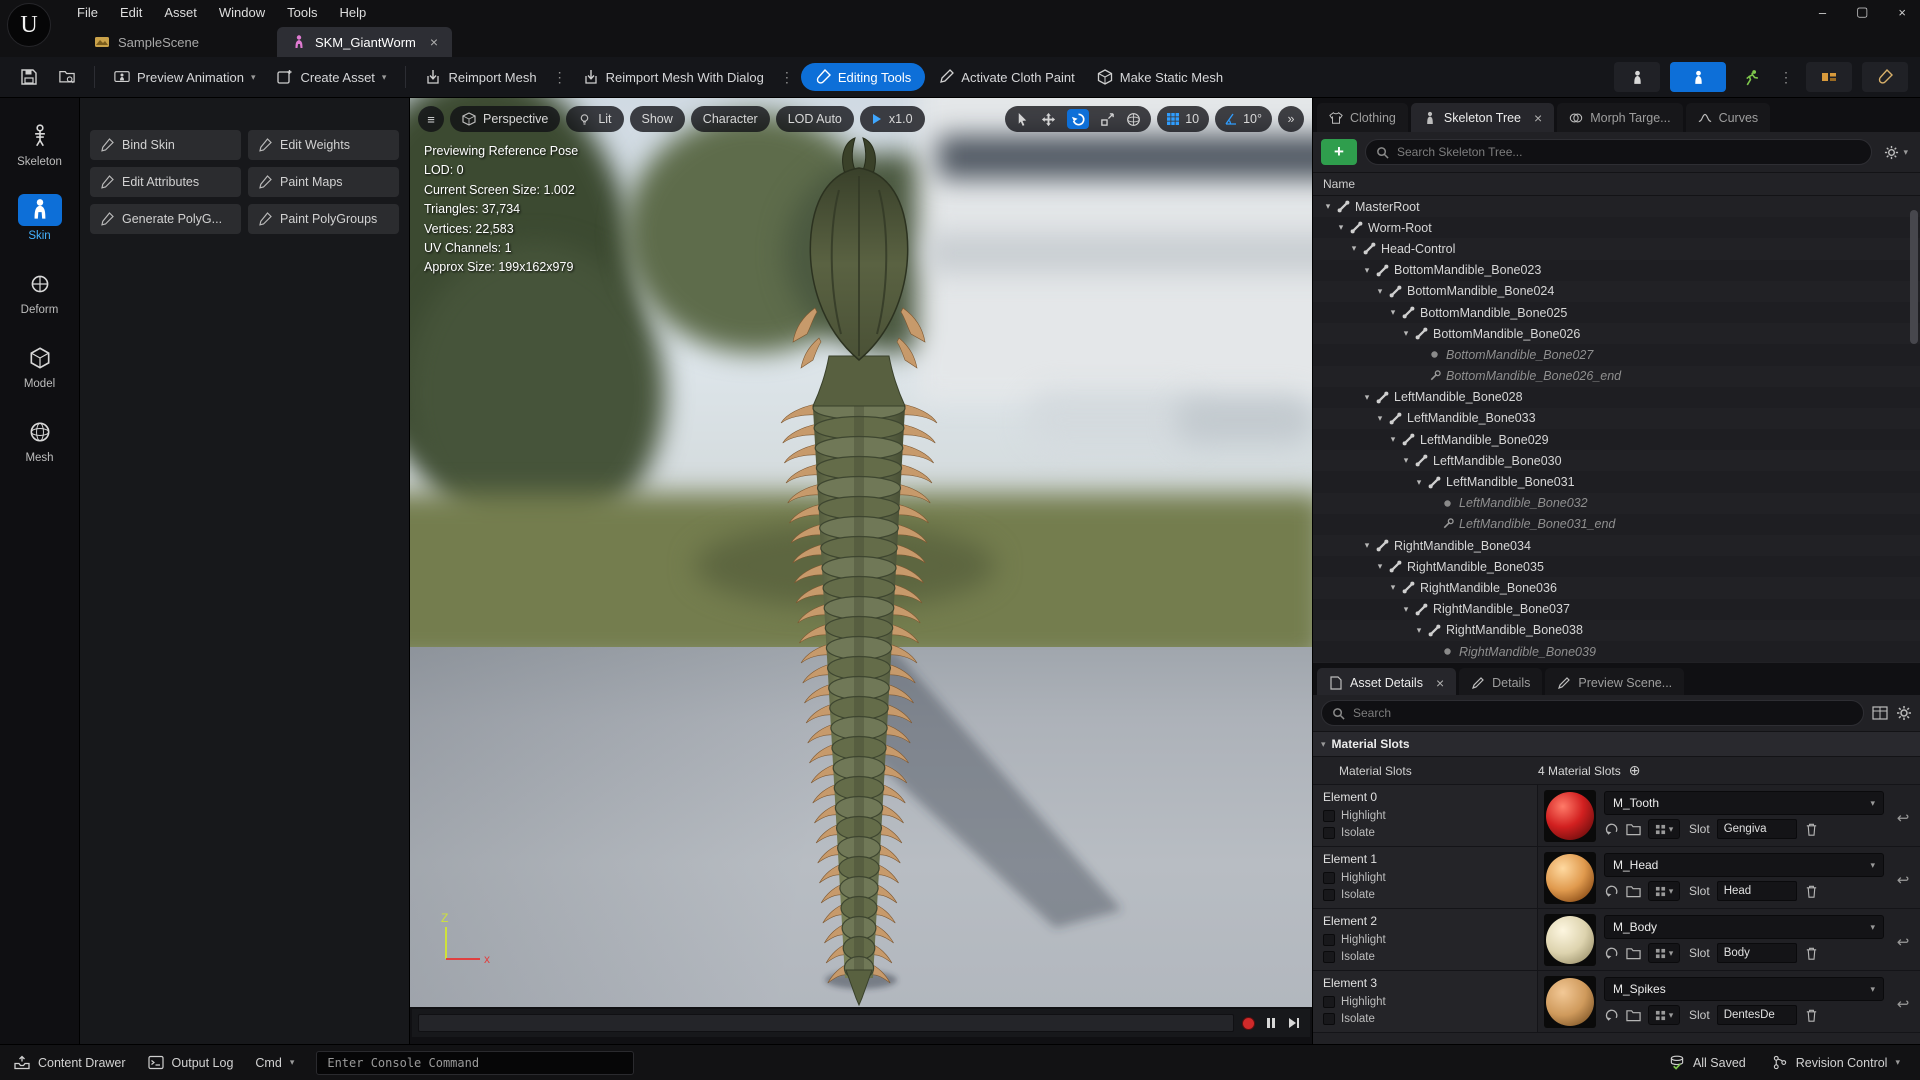 This screenshot has width=1920, height=1080. What do you see at coordinates (1756, 891) in the screenshot?
I see `slot-name-input: Head` at bounding box center [1756, 891].